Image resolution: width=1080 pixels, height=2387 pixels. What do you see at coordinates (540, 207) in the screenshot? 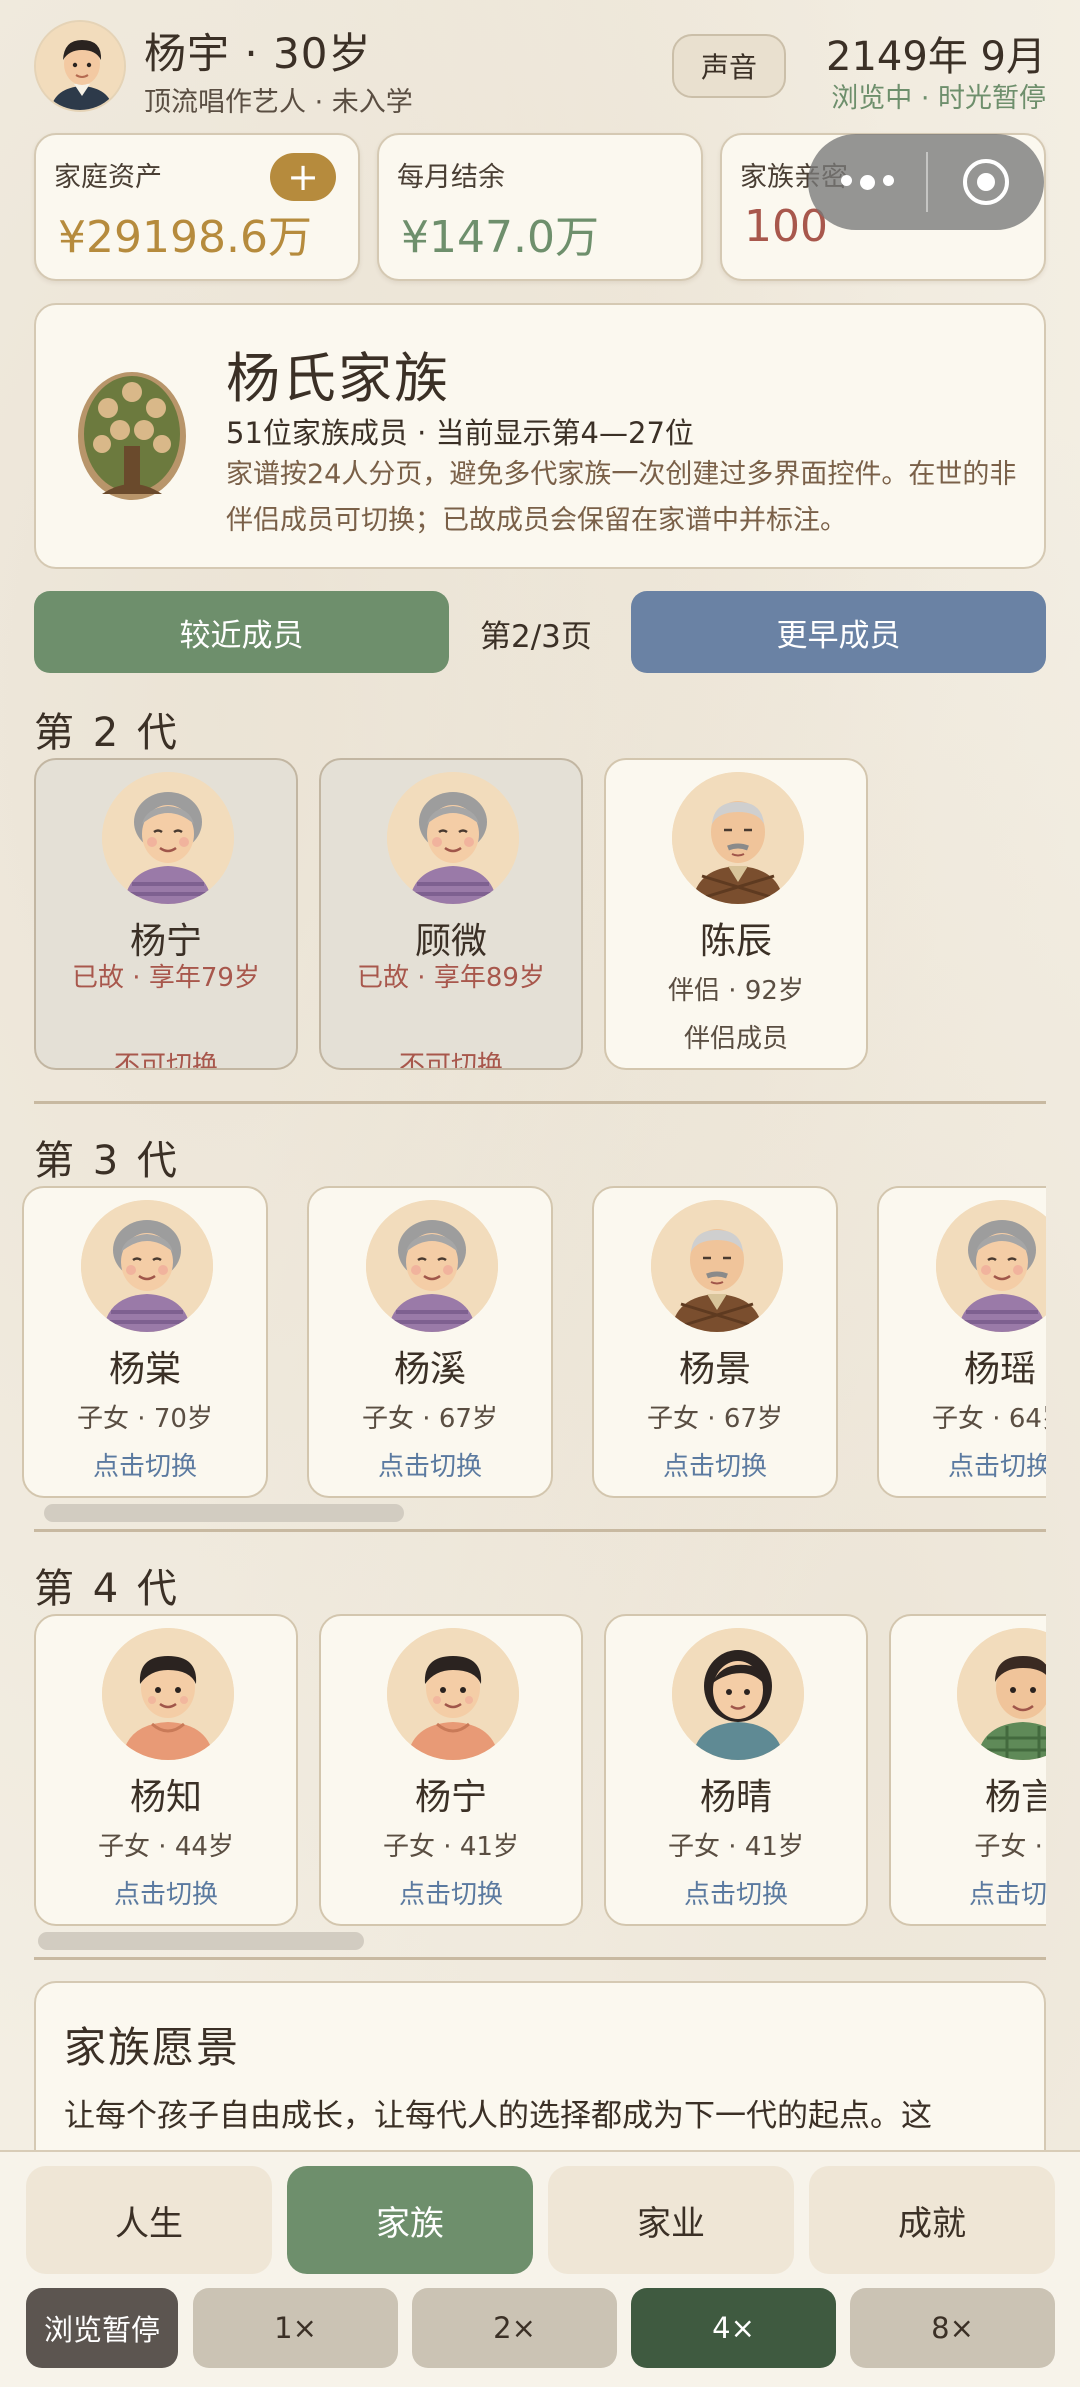
I see `monthly-card: 每月结余 ¥147.0万` at bounding box center [540, 207].